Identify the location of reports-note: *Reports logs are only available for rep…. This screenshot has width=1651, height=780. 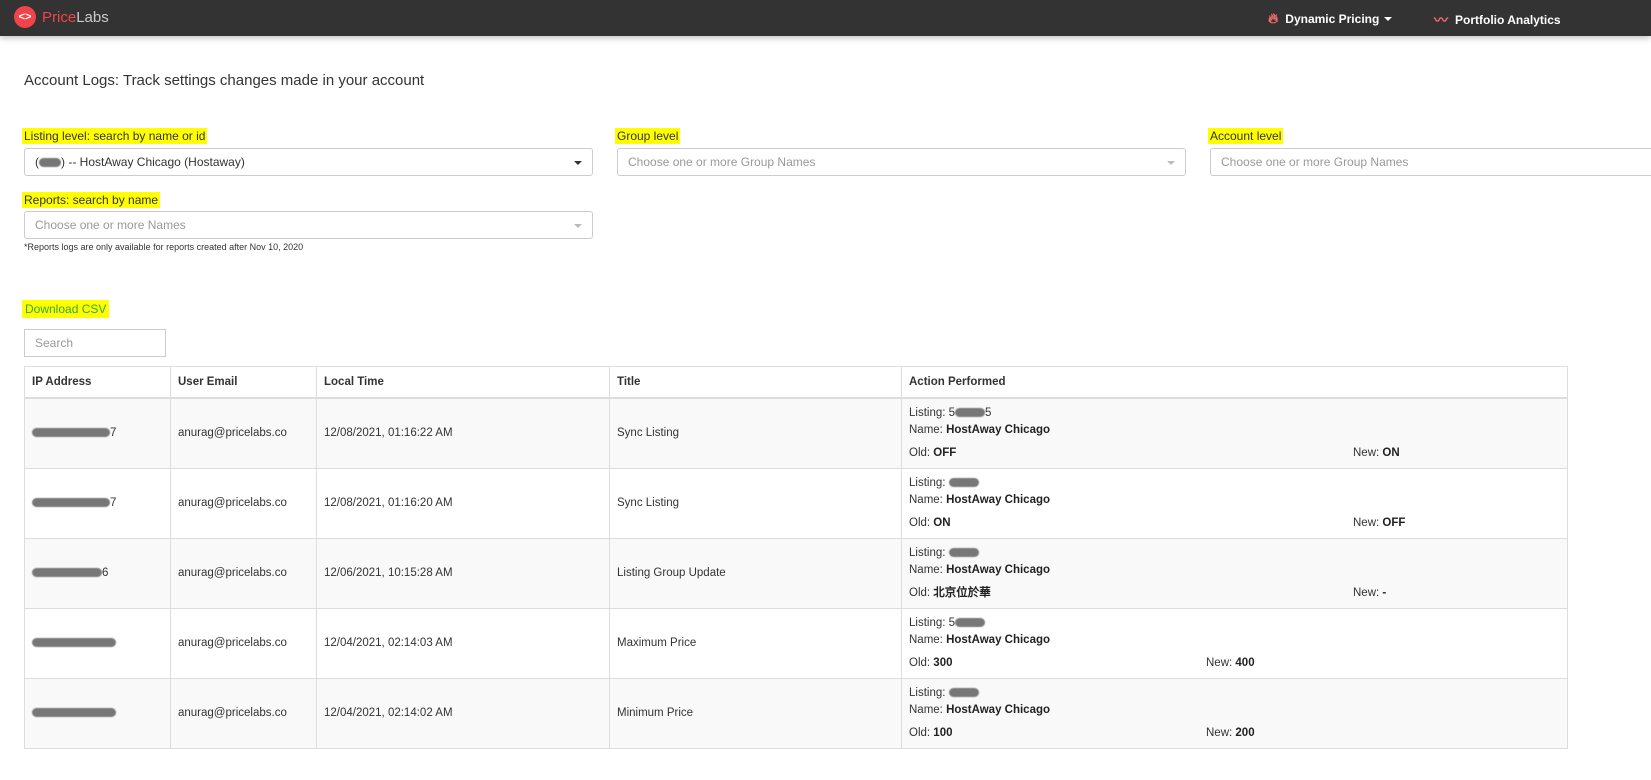
(164, 247).